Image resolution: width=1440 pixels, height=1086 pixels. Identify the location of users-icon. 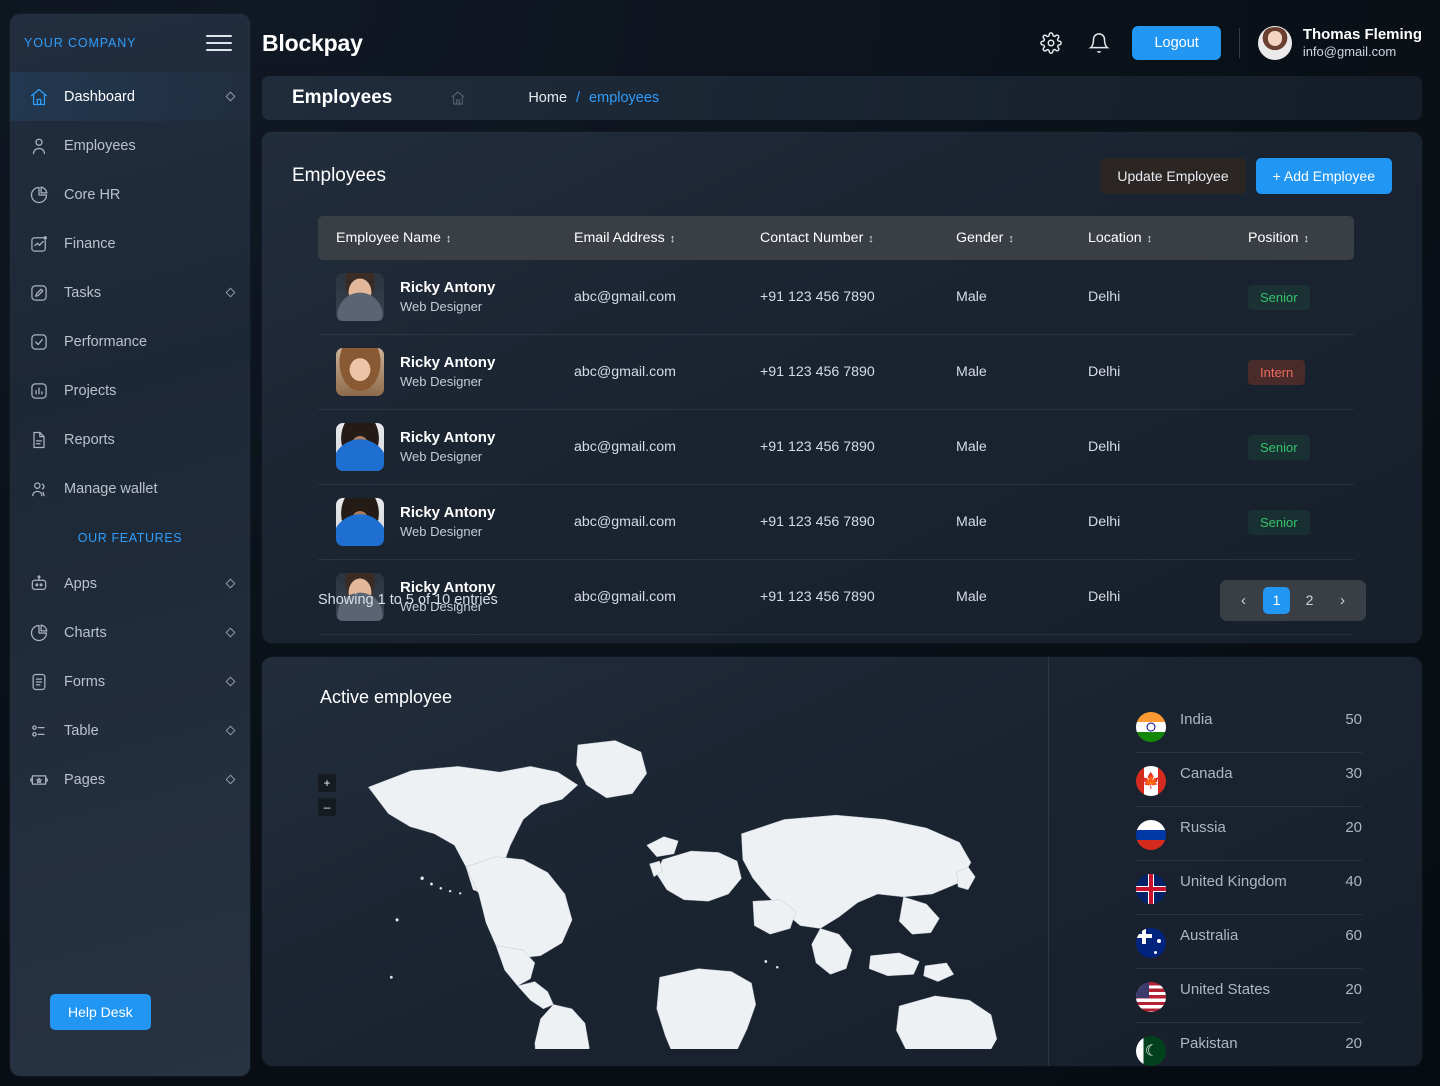
(39, 489).